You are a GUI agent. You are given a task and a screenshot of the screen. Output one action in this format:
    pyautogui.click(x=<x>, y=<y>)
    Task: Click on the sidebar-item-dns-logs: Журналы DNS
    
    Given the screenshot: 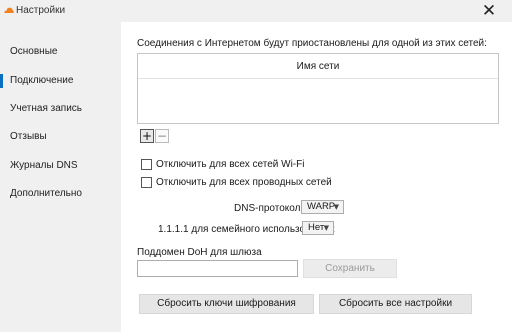 What is the action you would take?
    pyautogui.click(x=60, y=166)
    